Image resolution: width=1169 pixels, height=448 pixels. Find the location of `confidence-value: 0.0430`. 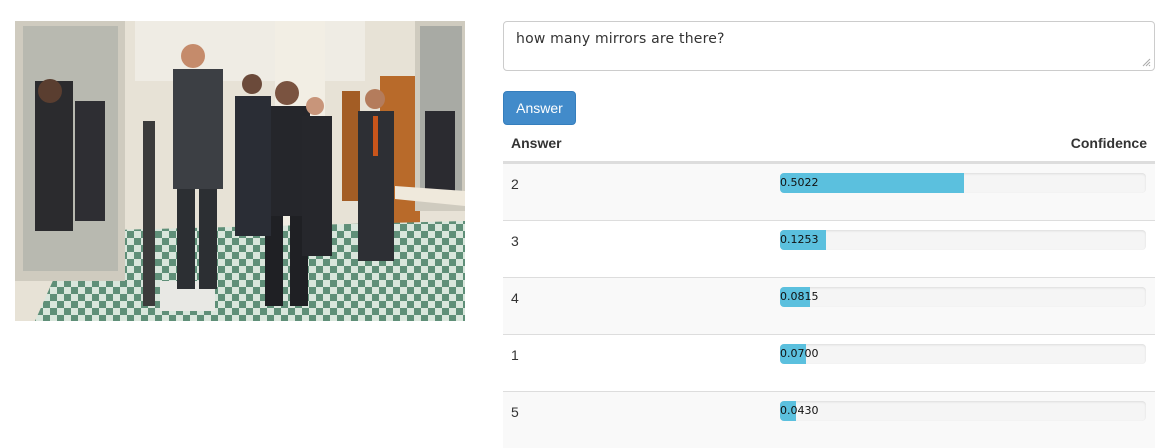

confidence-value: 0.0430 is located at coordinates (799, 410).